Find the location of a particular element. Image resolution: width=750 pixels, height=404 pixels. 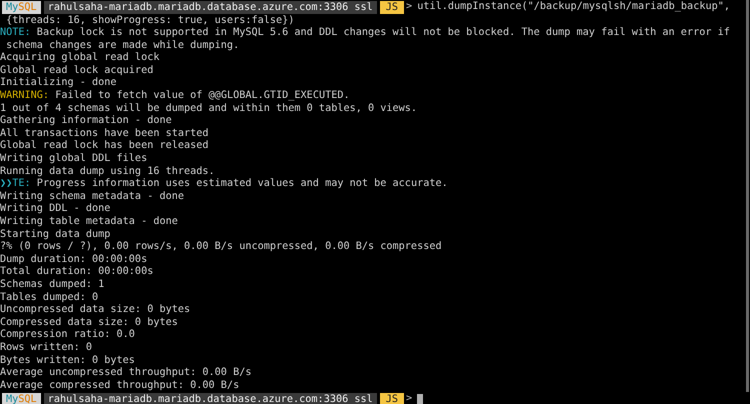

output-line: Writing DDL - done is located at coordinates (55, 209).